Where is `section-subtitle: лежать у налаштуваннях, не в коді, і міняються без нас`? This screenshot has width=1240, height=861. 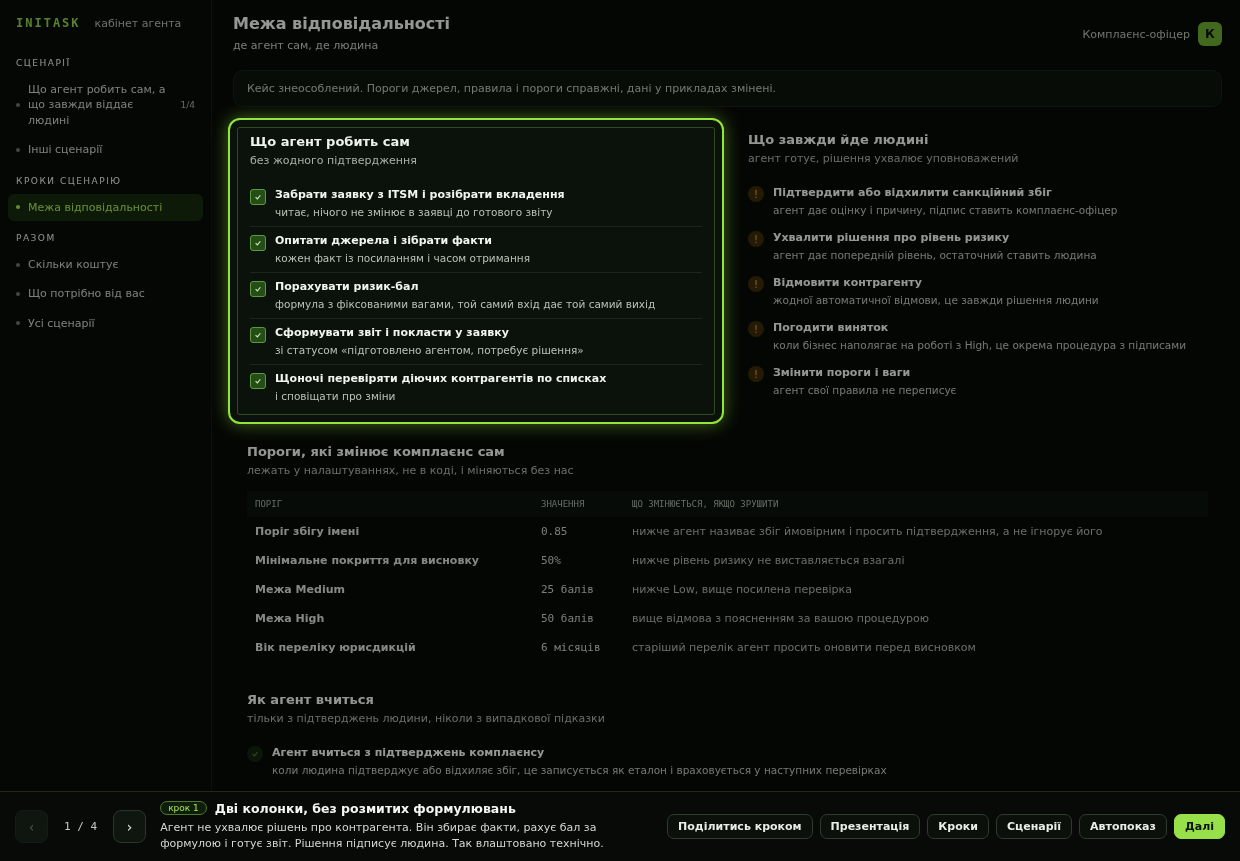 section-subtitle: лежать у налаштуваннях, не в коді, і міняються без нас is located at coordinates (411, 470).